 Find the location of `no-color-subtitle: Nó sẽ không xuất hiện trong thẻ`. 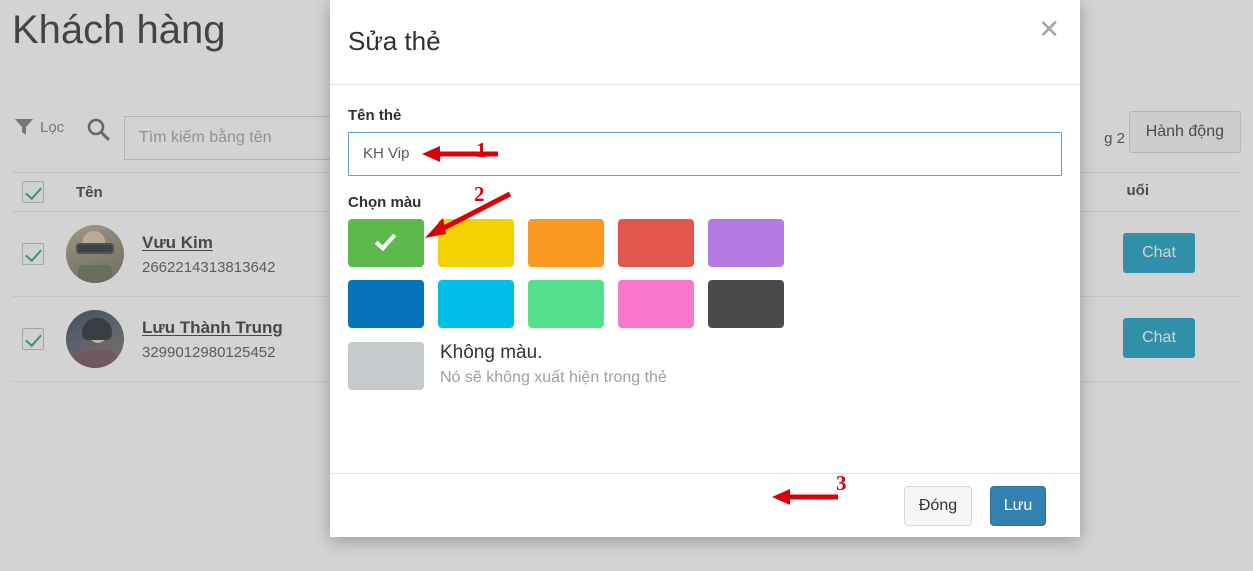

no-color-subtitle: Nó sẽ không xuất hiện trong thẻ is located at coordinates (553, 377).